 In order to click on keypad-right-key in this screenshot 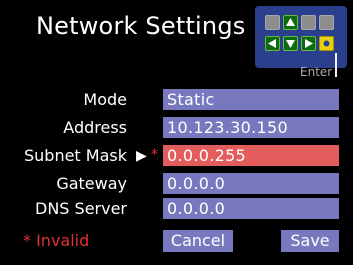, I will do `click(308, 43)`.